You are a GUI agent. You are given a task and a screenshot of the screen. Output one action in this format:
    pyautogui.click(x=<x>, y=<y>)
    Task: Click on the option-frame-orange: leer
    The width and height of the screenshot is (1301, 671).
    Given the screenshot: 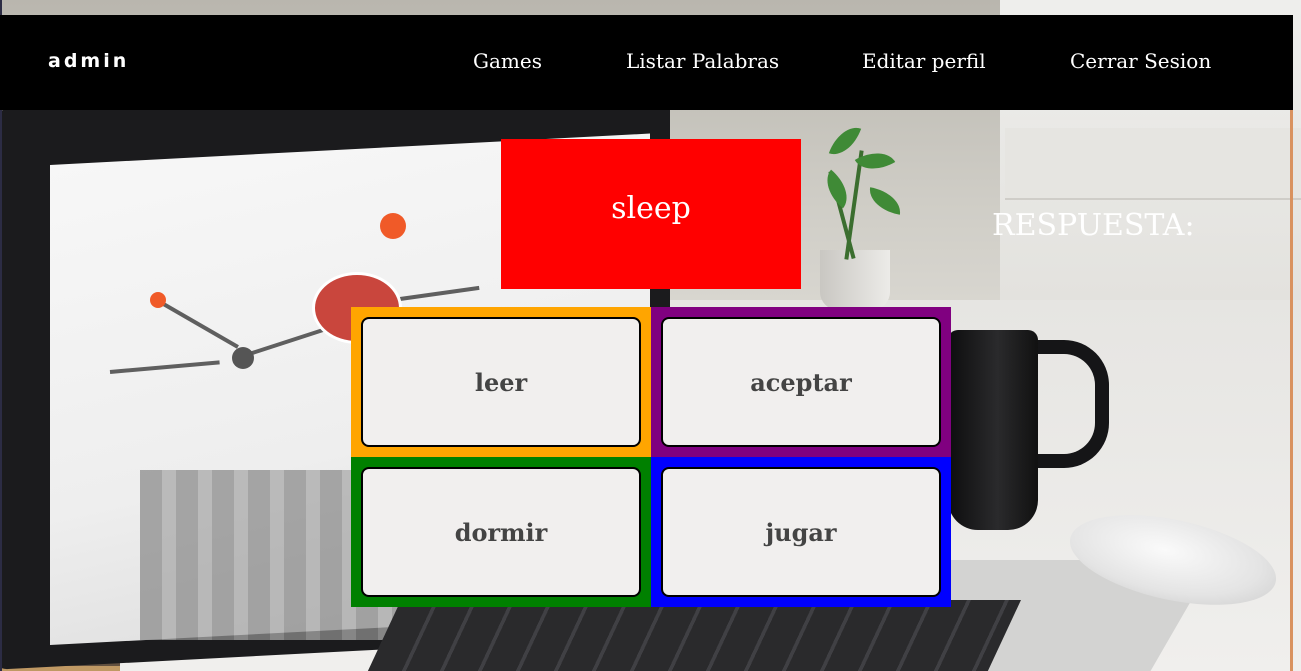 What is the action you would take?
    pyautogui.click(x=501, y=382)
    